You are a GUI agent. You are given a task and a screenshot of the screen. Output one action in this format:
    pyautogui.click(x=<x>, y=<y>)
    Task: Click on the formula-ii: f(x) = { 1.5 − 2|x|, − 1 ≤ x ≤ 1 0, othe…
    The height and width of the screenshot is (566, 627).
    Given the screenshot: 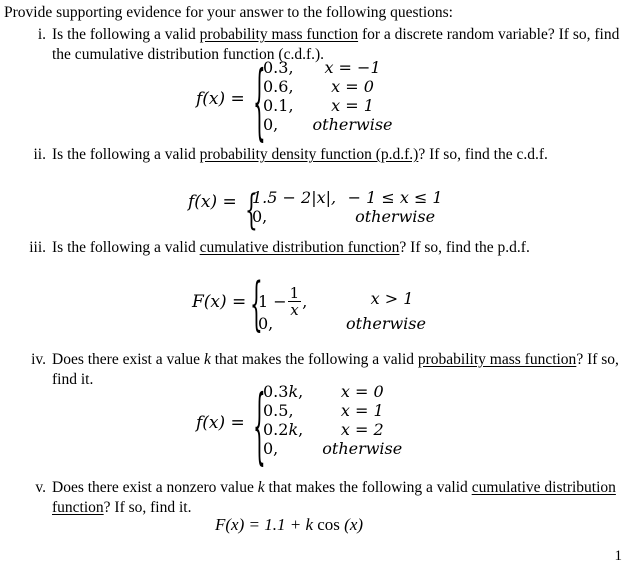 What is the action you would take?
    pyautogui.click(x=313, y=210)
    